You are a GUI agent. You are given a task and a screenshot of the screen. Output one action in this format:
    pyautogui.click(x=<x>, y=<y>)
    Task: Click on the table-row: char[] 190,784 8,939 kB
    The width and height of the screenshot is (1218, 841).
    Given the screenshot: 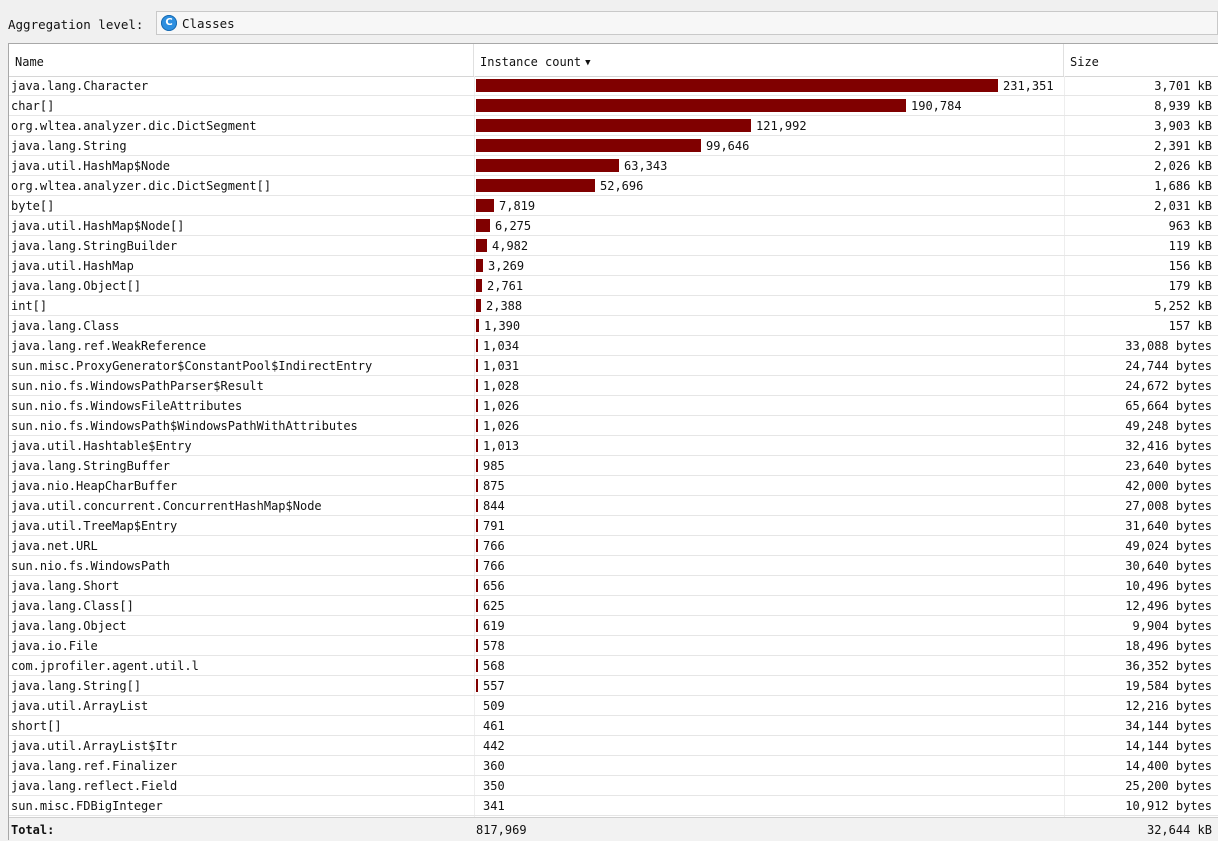 What is the action you would take?
    pyautogui.click(x=613, y=106)
    